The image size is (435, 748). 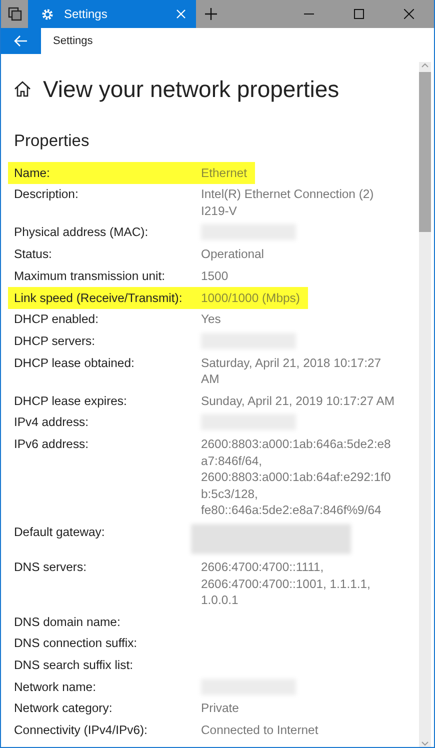 I want to click on back-arrow-icon, so click(x=21, y=41).